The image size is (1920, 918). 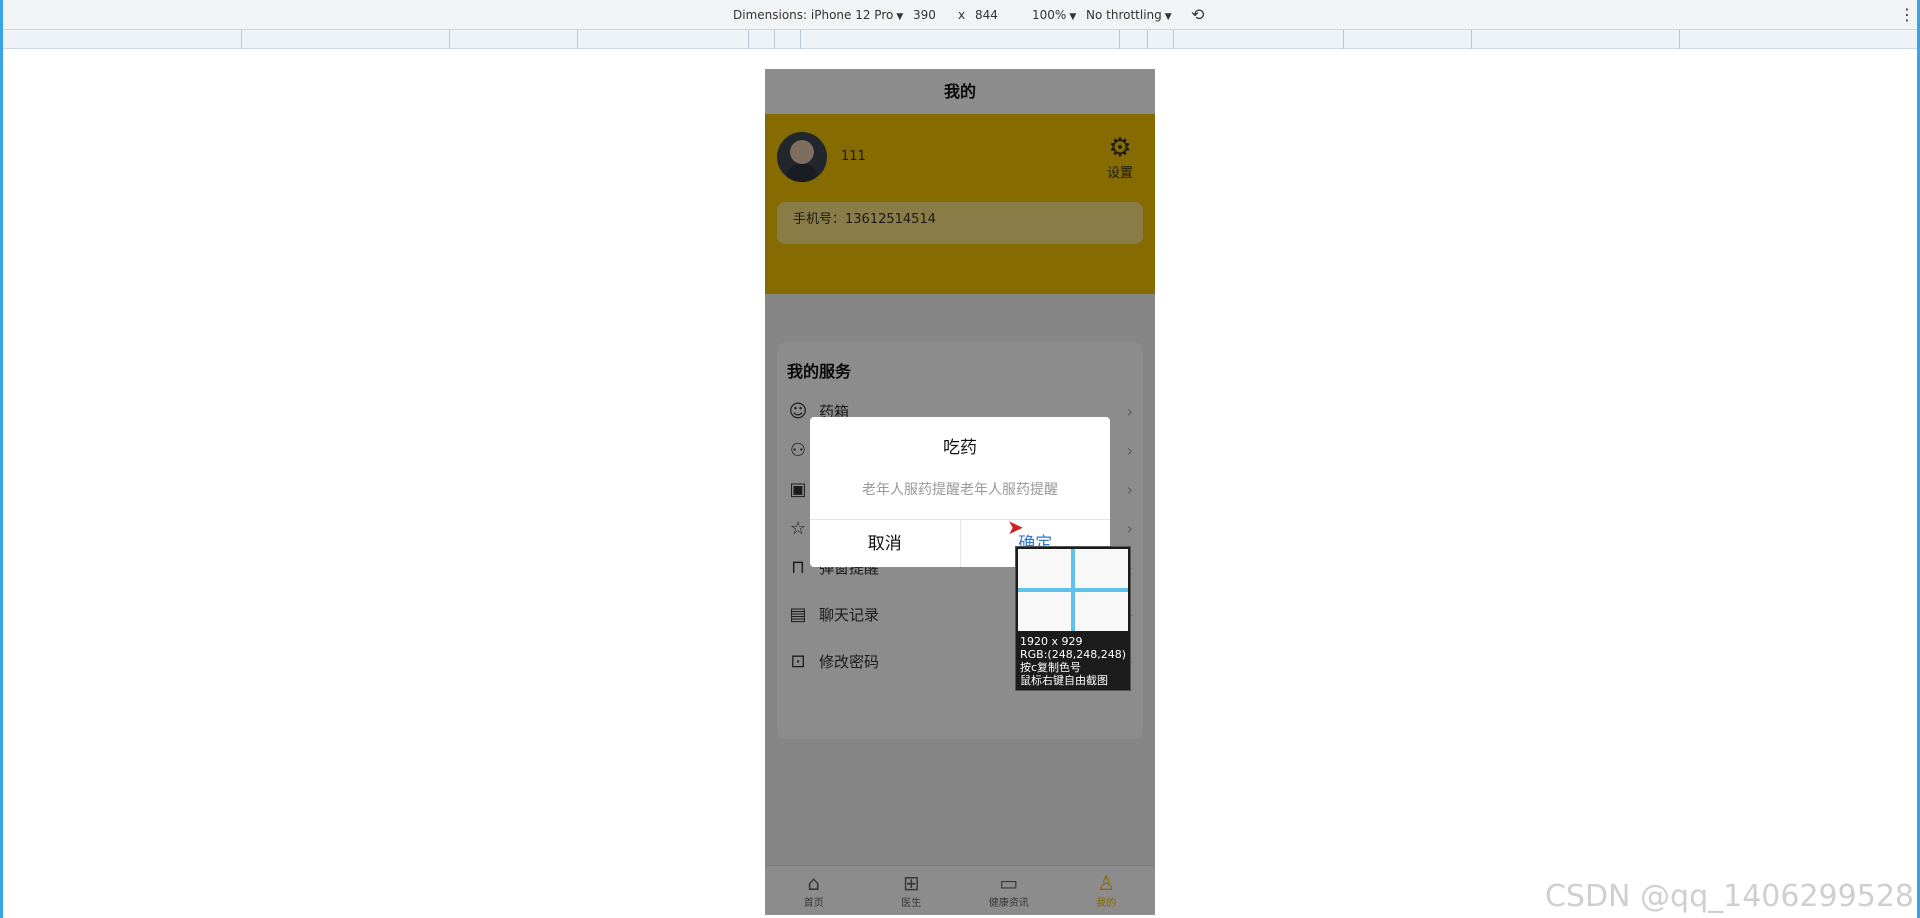 I want to click on cancel-button: 取消, so click(x=885, y=543).